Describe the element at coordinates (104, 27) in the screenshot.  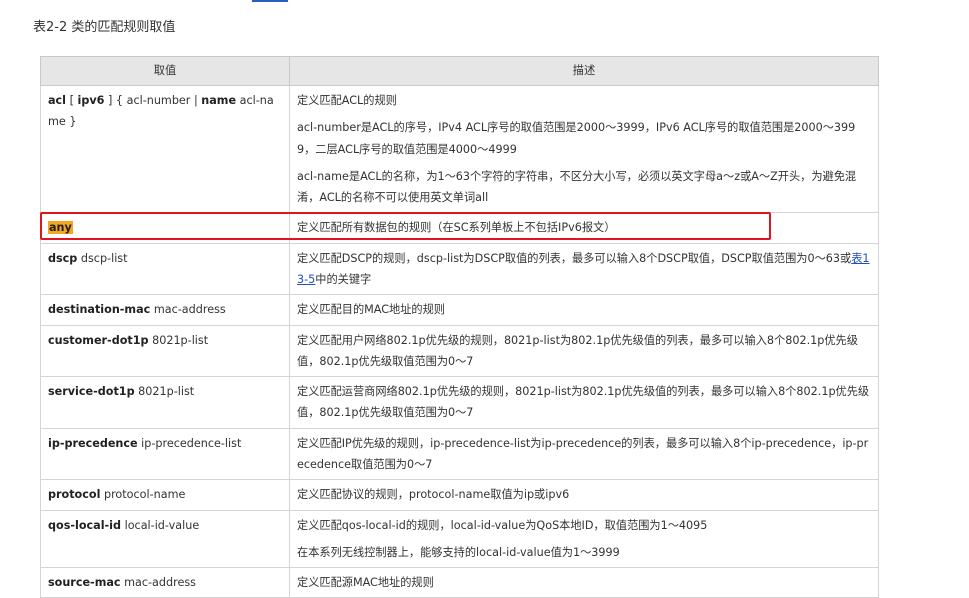
I see `table-caption: 表2-2 类的匹配规则取值` at that location.